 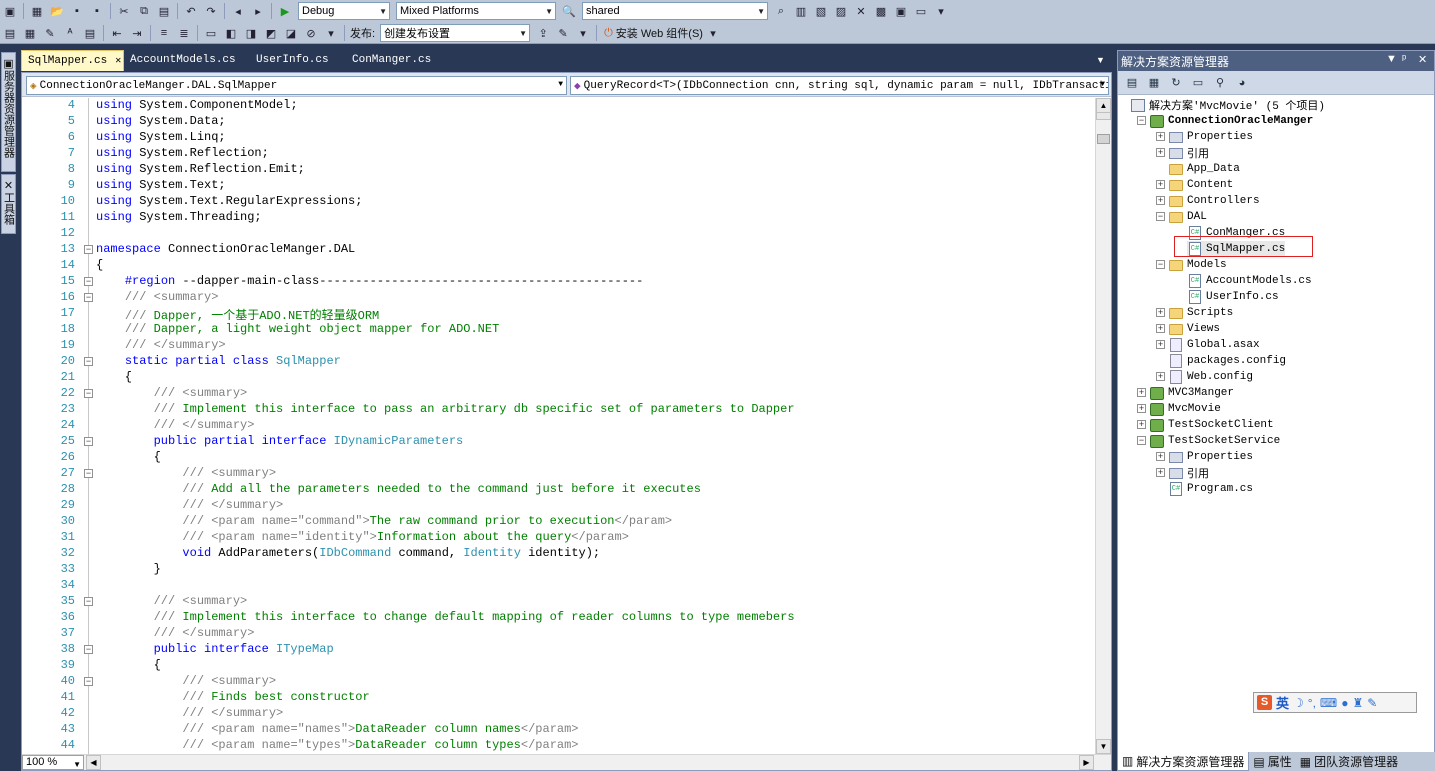 What do you see at coordinates (1344, 703) in the screenshot?
I see `user-icon: ●` at bounding box center [1344, 703].